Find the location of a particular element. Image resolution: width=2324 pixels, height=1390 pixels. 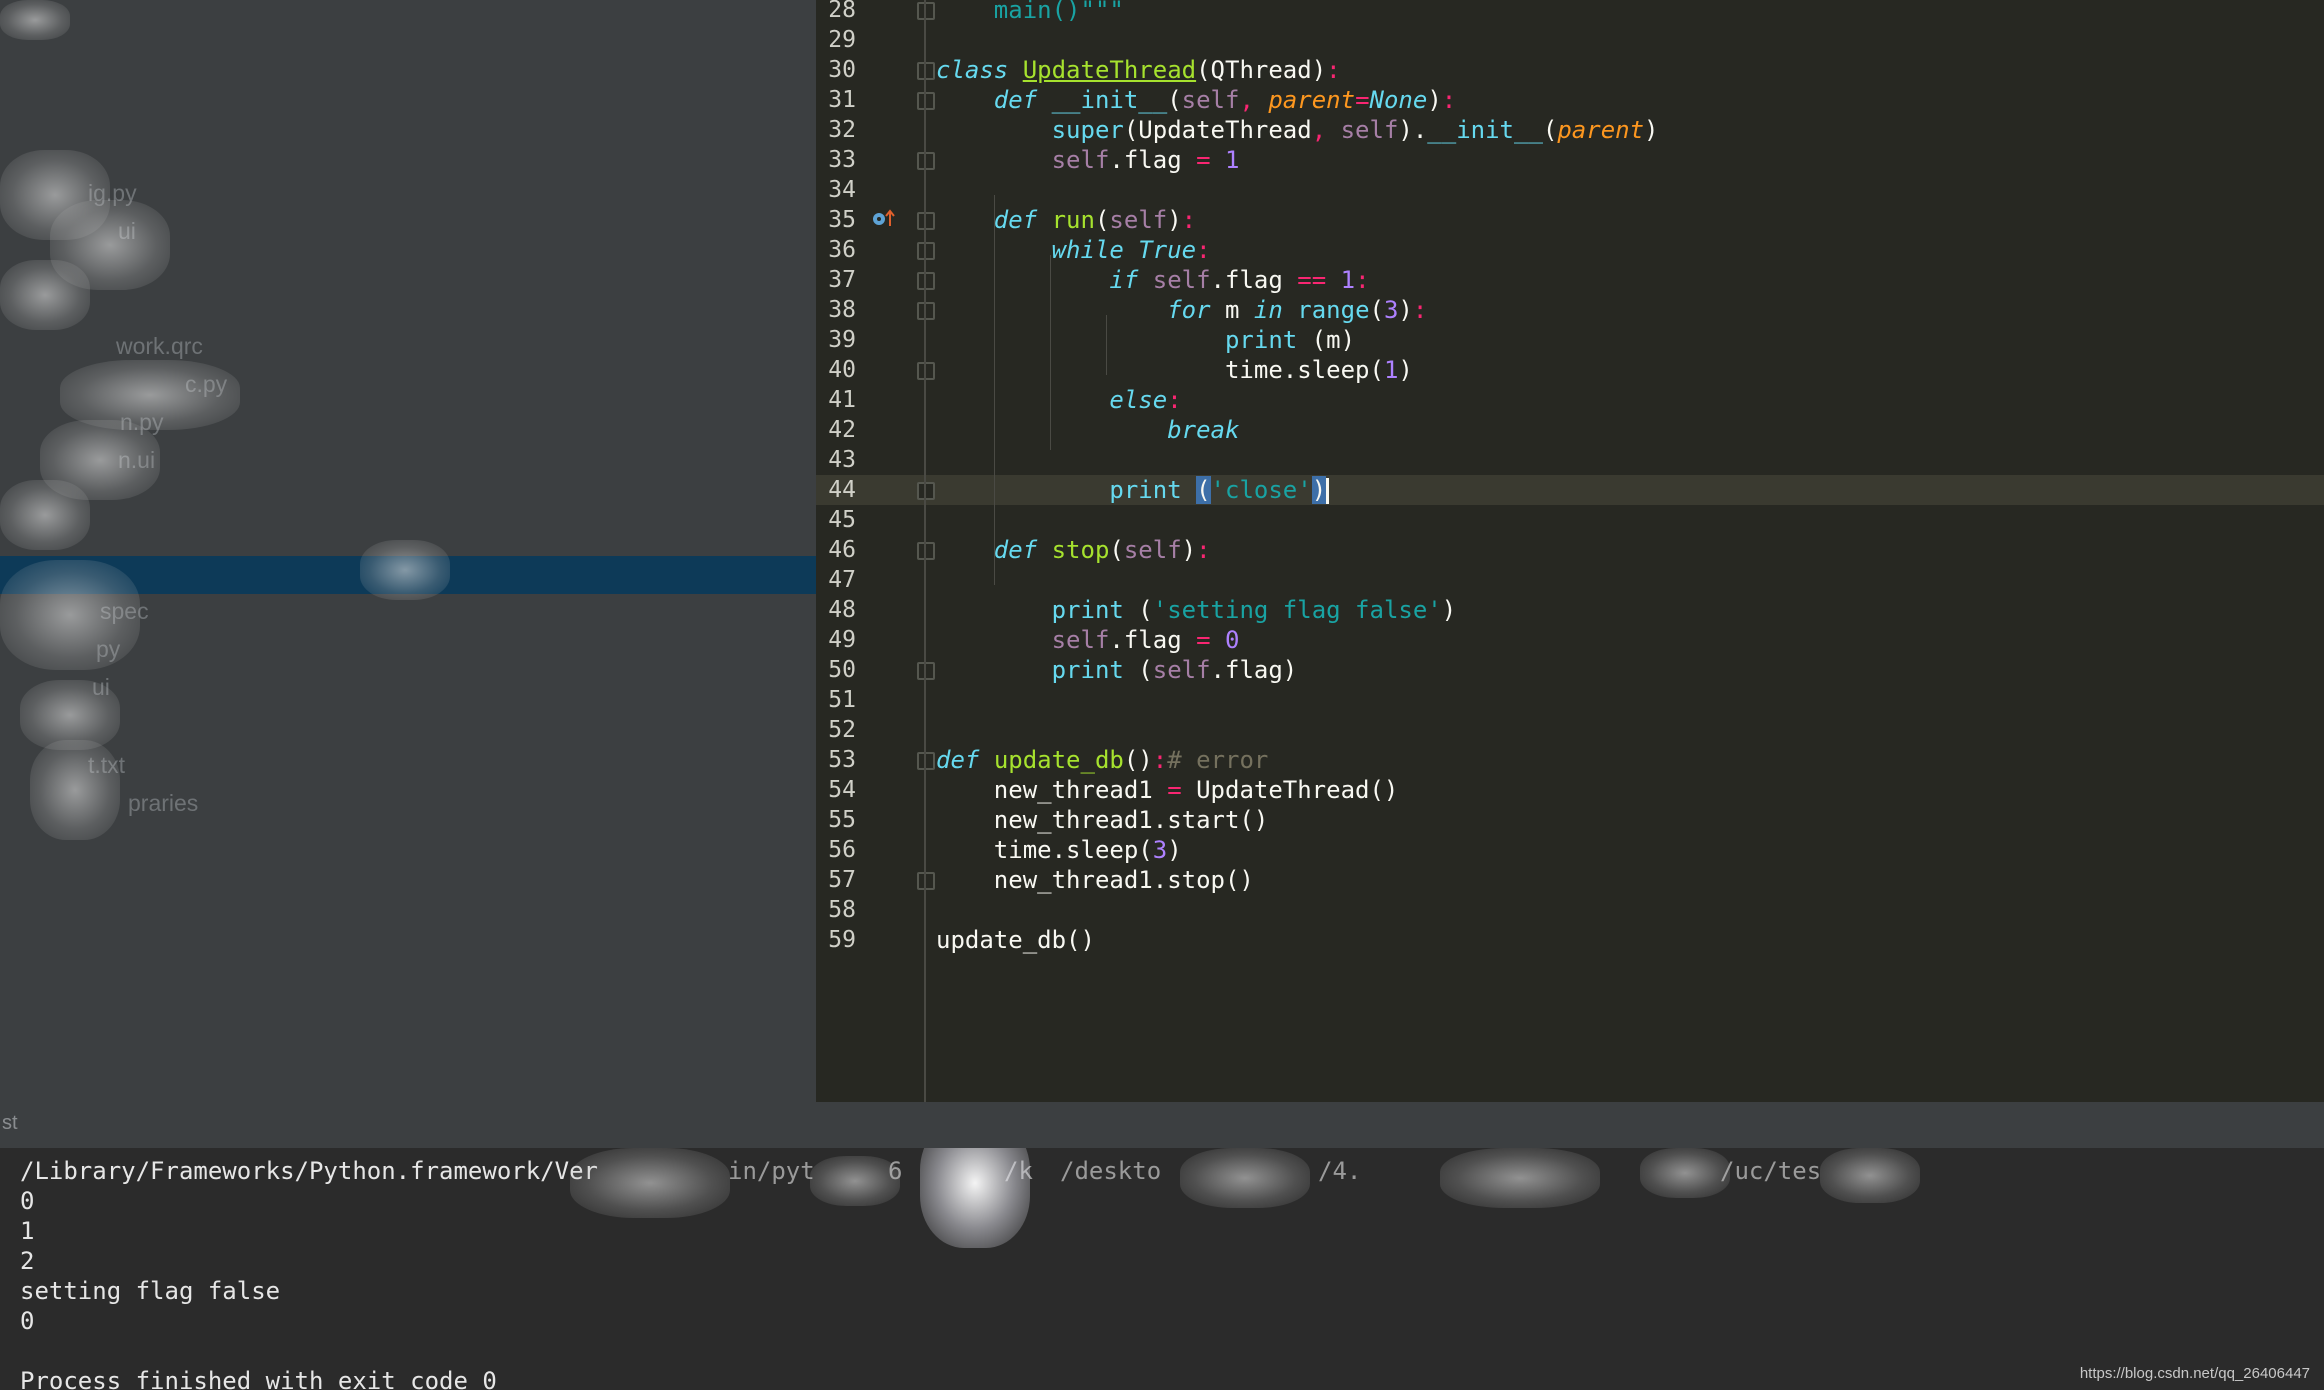

line-number: 29 is located at coordinates (842, 40).